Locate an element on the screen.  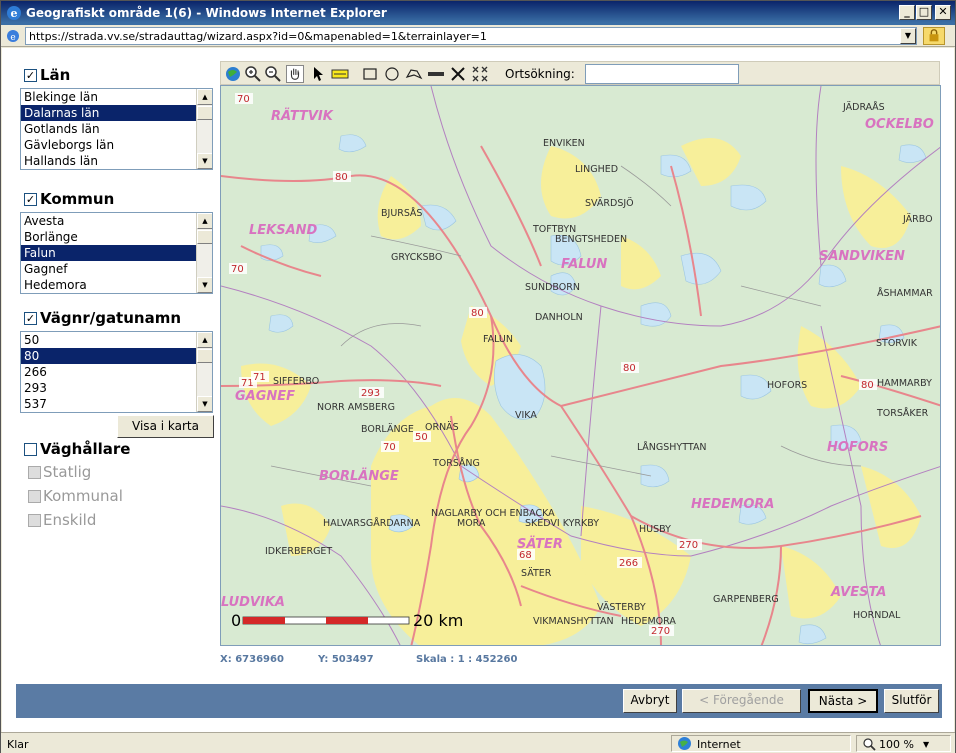
select-arrow-icon is located at coordinates (318, 74).